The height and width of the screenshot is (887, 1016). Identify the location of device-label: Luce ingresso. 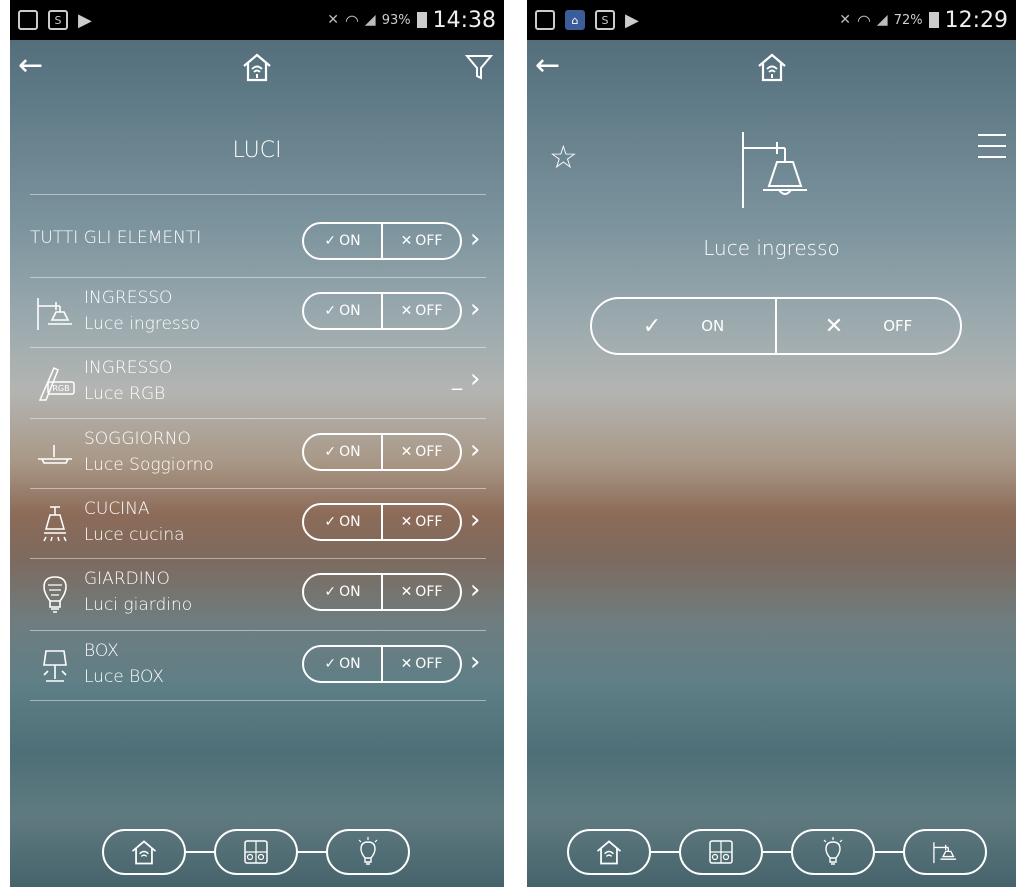
(771, 248).